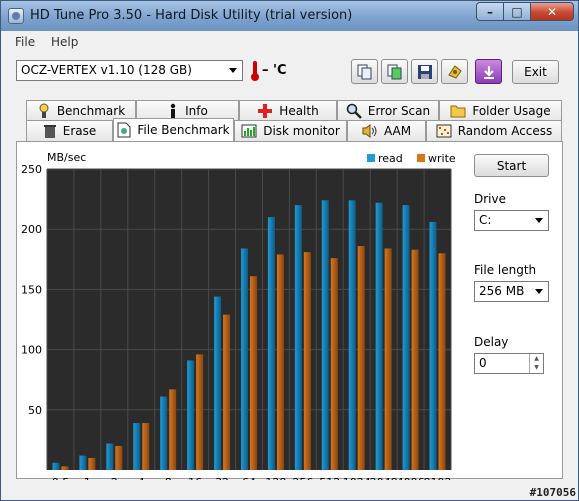 Image resolution: width=579 pixels, height=501 pixels. I want to click on spin-down-button: ▼, so click(536, 367).